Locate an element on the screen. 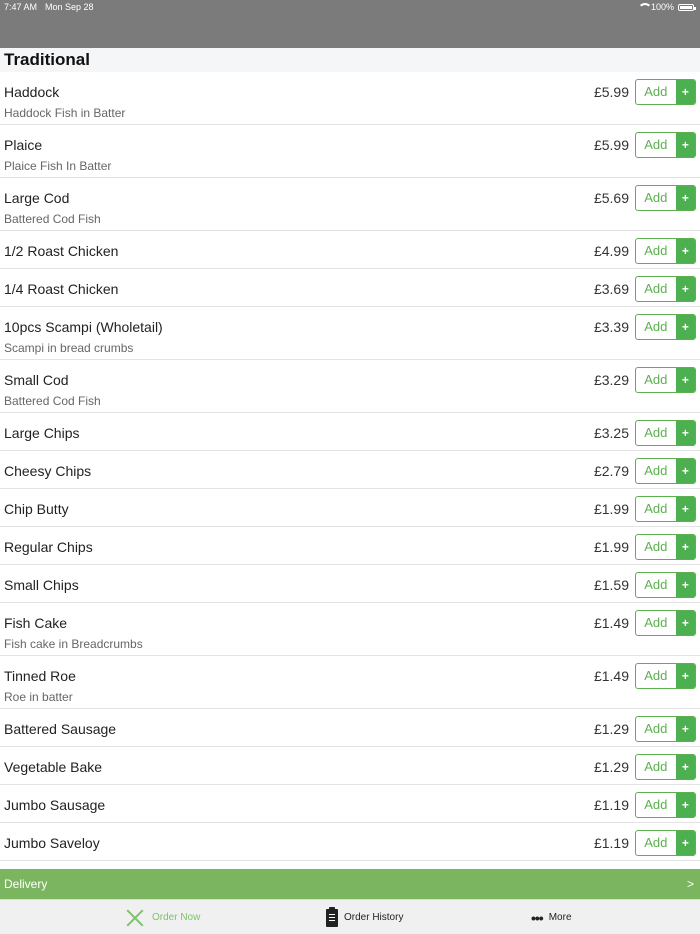 The image size is (700, 934). item-price: £3.29 is located at coordinates (611, 380).